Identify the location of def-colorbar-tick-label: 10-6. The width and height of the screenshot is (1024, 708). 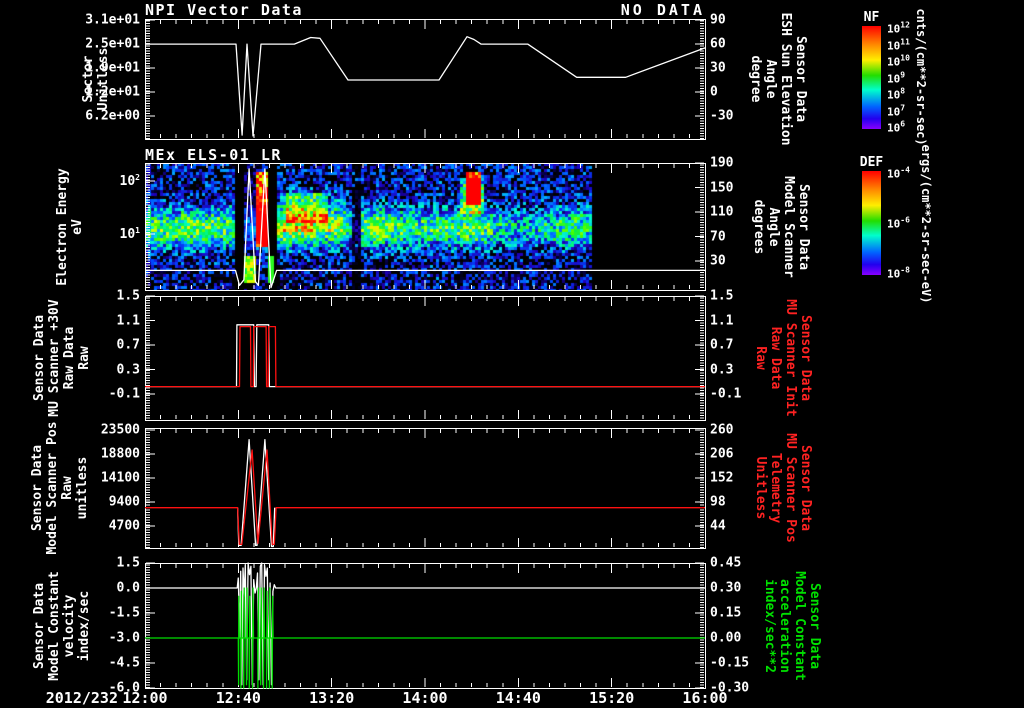
(898, 223).